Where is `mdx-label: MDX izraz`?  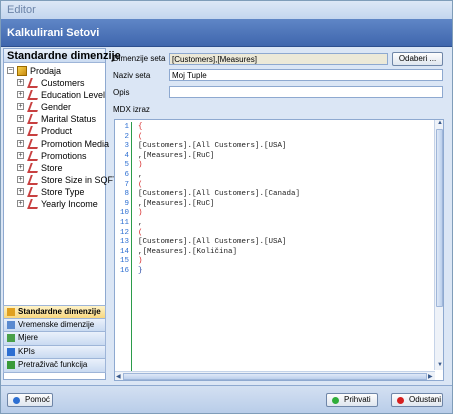
mdx-label: MDX izraz is located at coordinates (131, 109).